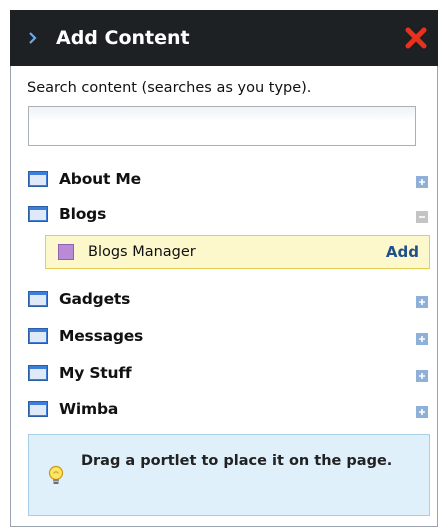 The height and width of the screenshot is (531, 443). Describe the element at coordinates (56, 476) in the screenshot. I see `lightbulb-icon` at that location.